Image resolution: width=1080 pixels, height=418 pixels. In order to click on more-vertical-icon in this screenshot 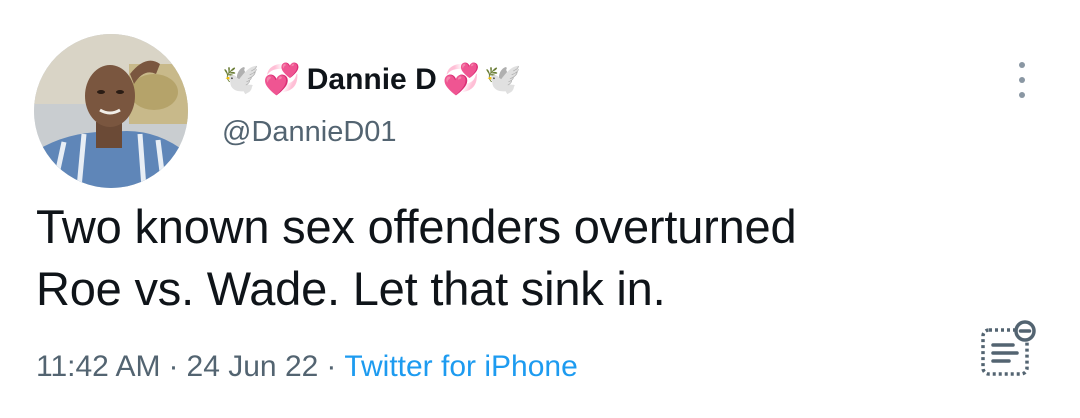, I will do `click(1022, 80)`.